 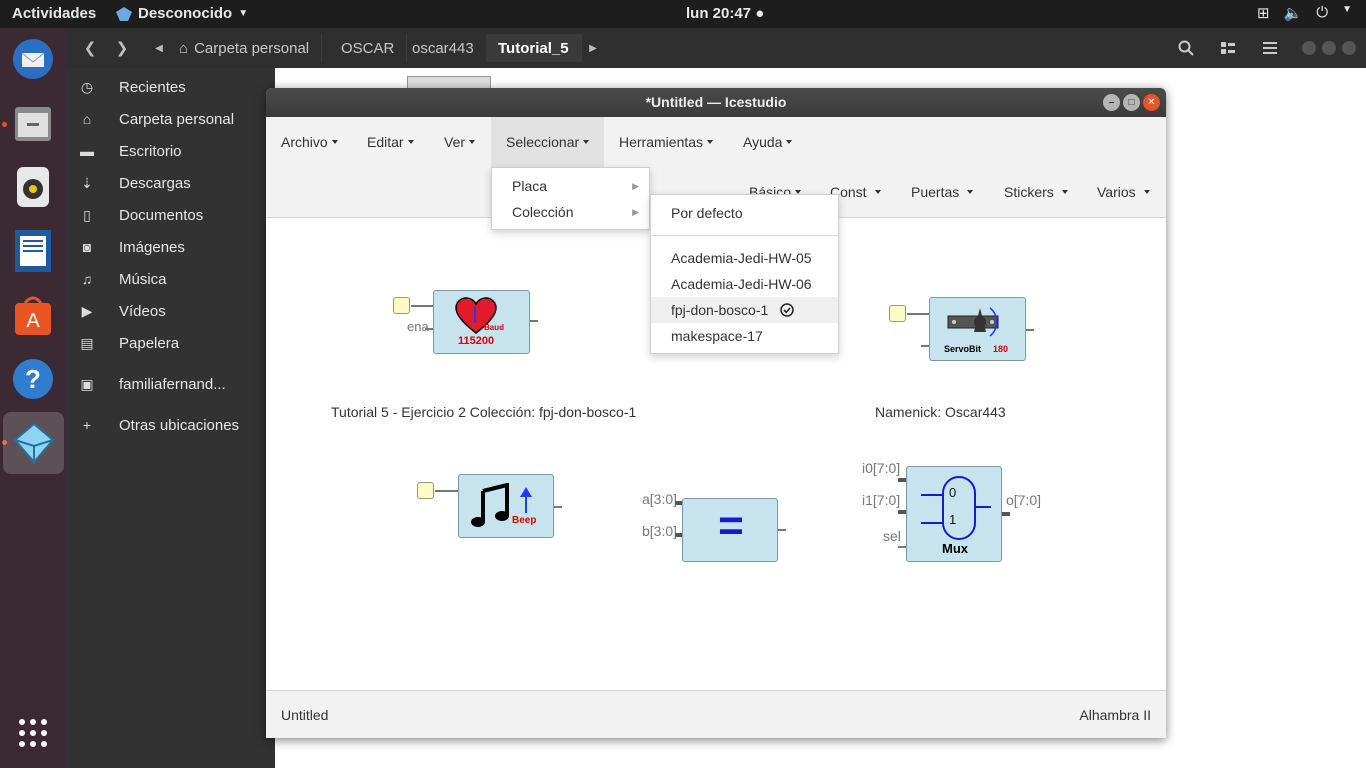 I want to click on menu-item-coleccion: Colección ▶, so click(x=570, y=212).